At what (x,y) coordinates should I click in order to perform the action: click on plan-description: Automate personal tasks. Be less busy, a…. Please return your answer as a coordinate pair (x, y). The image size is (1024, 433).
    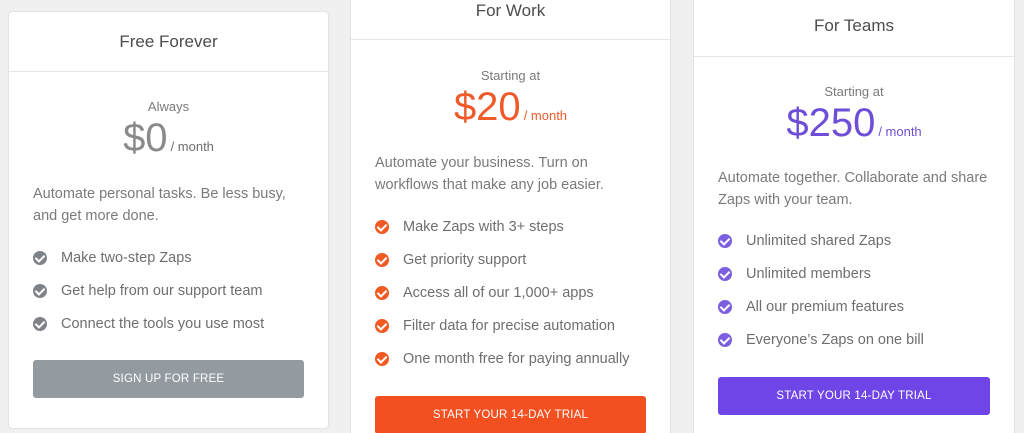
    Looking at the image, I should click on (159, 205).